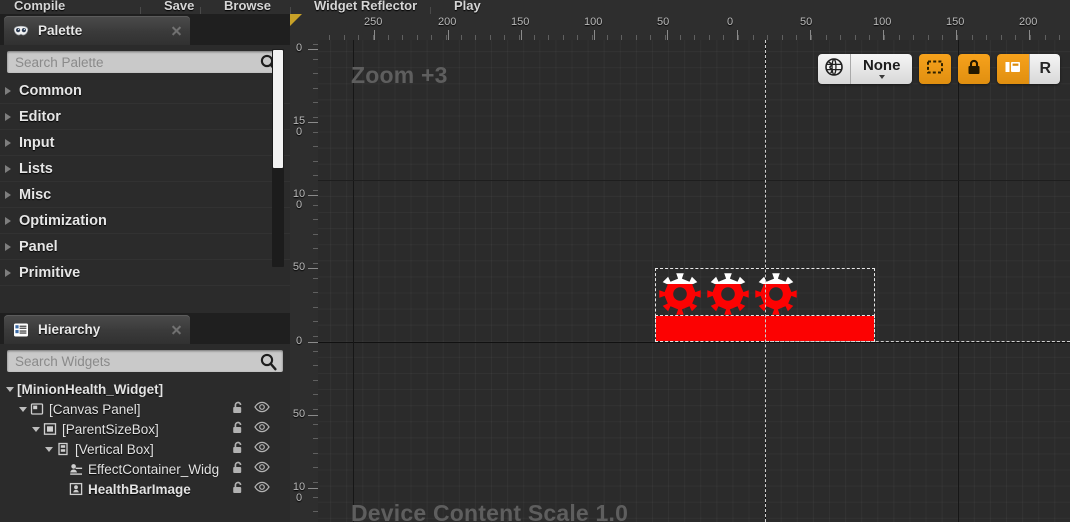  What do you see at coordinates (145, 221) in the screenshot?
I see `palette-category-optimization: Optimization` at bounding box center [145, 221].